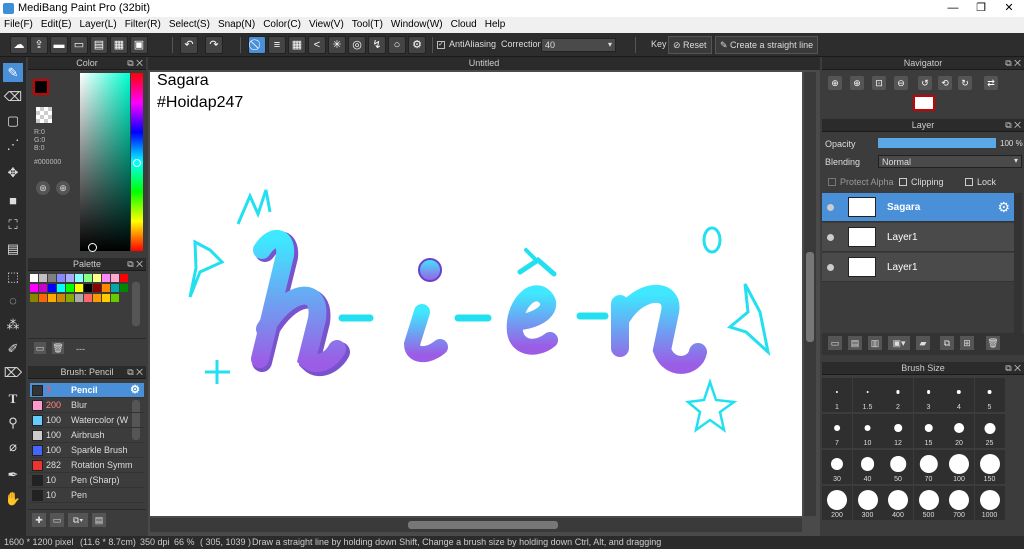  Describe the element at coordinates (417, 23) in the screenshot. I see `menu-window: Window(W)` at that location.